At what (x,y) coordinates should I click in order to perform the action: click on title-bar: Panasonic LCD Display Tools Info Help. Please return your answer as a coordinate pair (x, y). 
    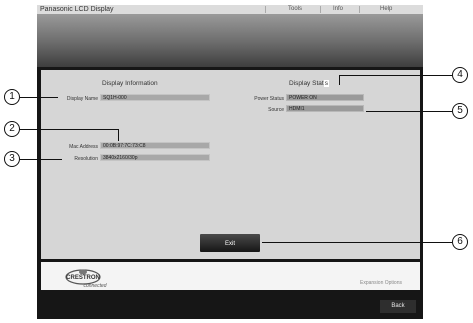
    Looking at the image, I should click on (230, 9).